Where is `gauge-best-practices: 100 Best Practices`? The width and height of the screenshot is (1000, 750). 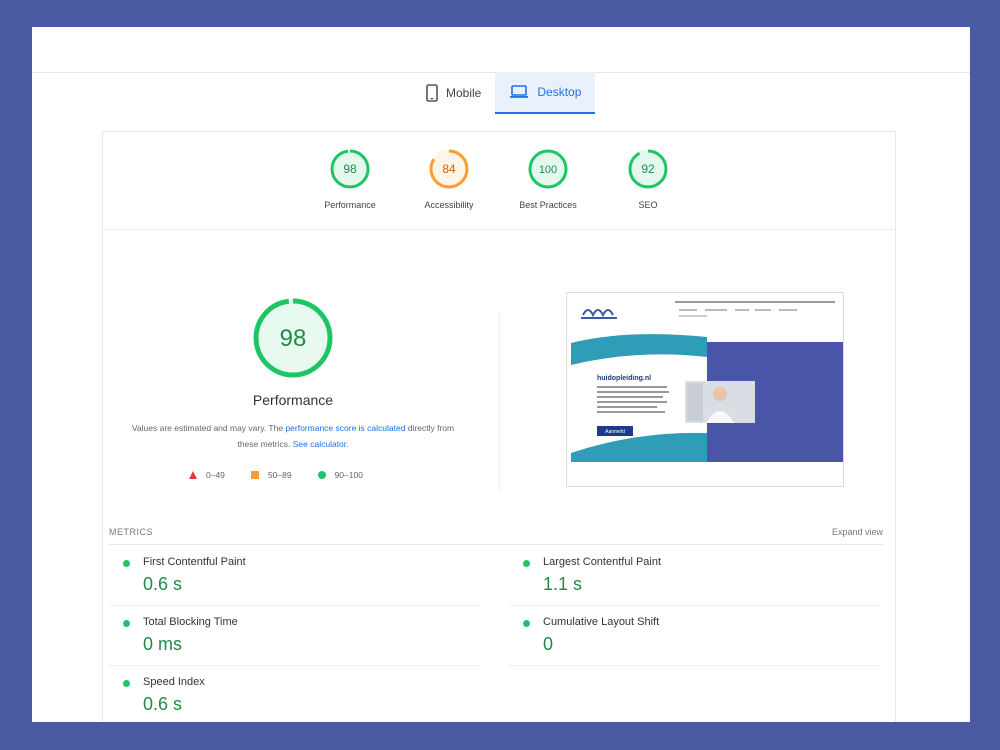
gauge-best-practices: 100 Best Practices is located at coordinates (548, 179).